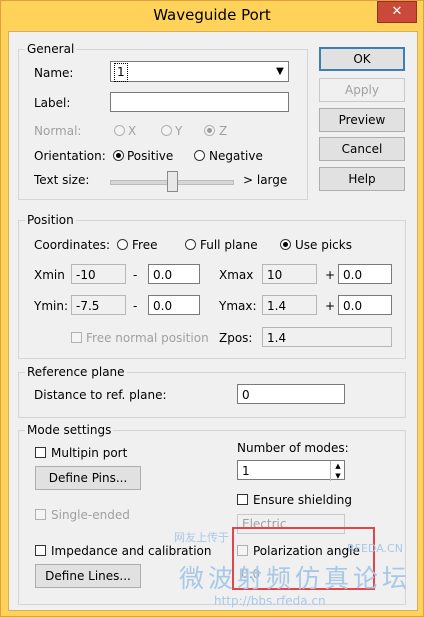 The width and height of the screenshot is (424, 617). What do you see at coordinates (295, 578) in the screenshot?
I see `watermark-chinese: 微波射频仿真论坛` at bounding box center [295, 578].